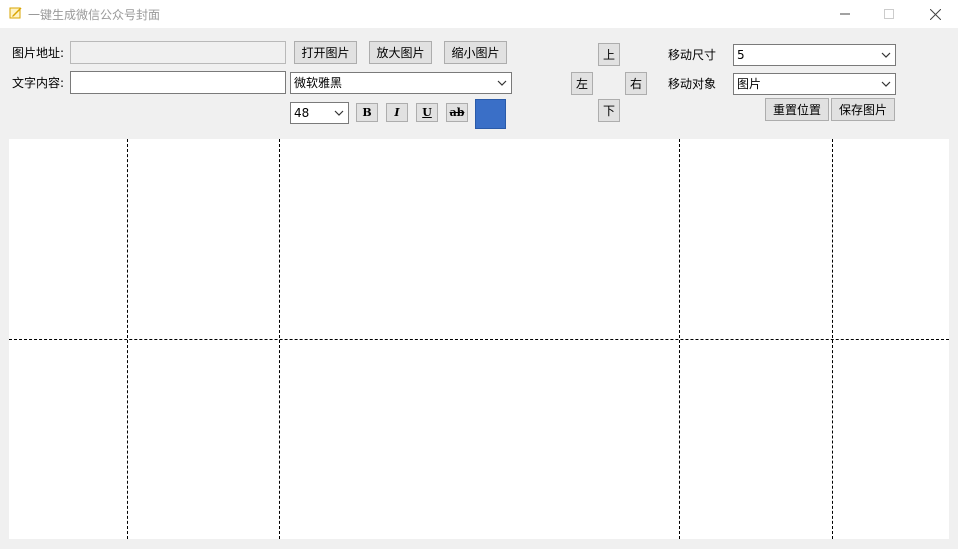 The image size is (958, 549). I want to click on font-size-value: 48, so click(302, 113).